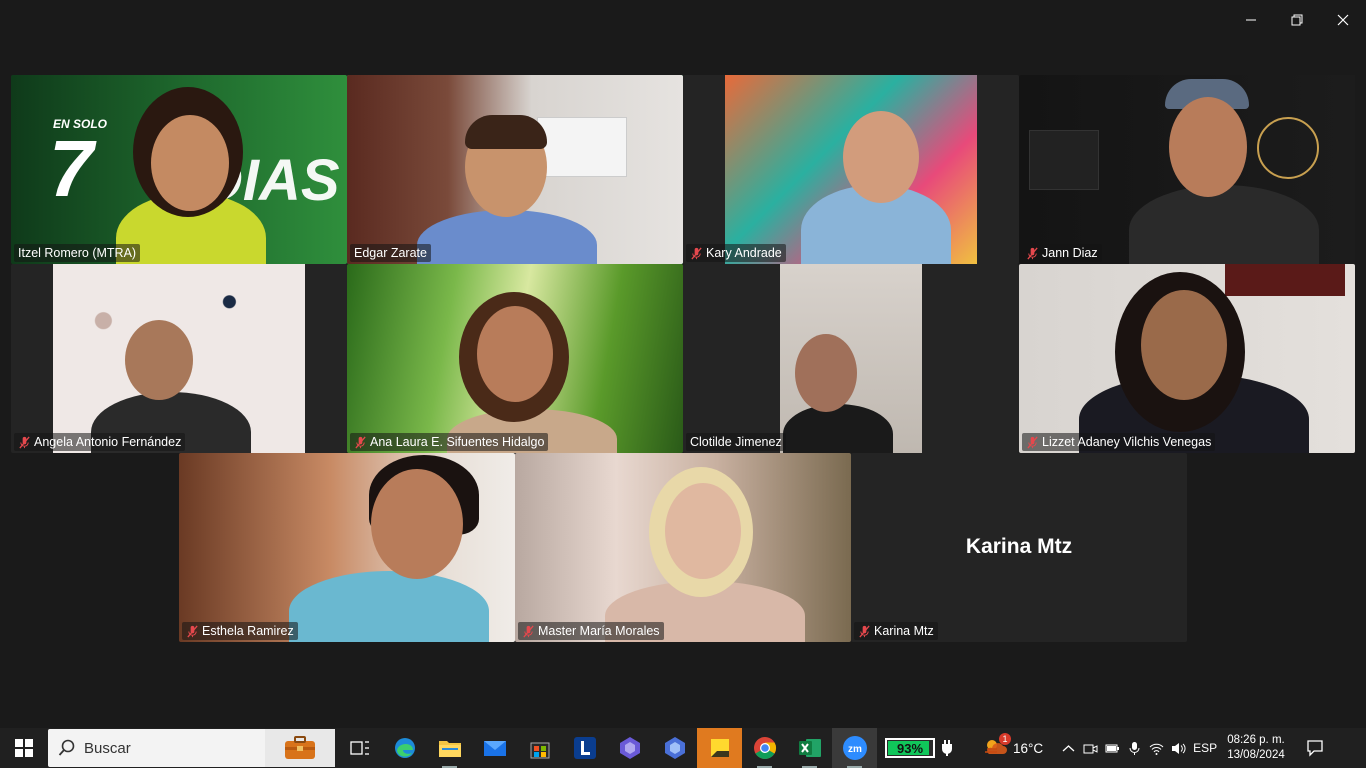  I want to click on chrome-button, so click(764, 748).